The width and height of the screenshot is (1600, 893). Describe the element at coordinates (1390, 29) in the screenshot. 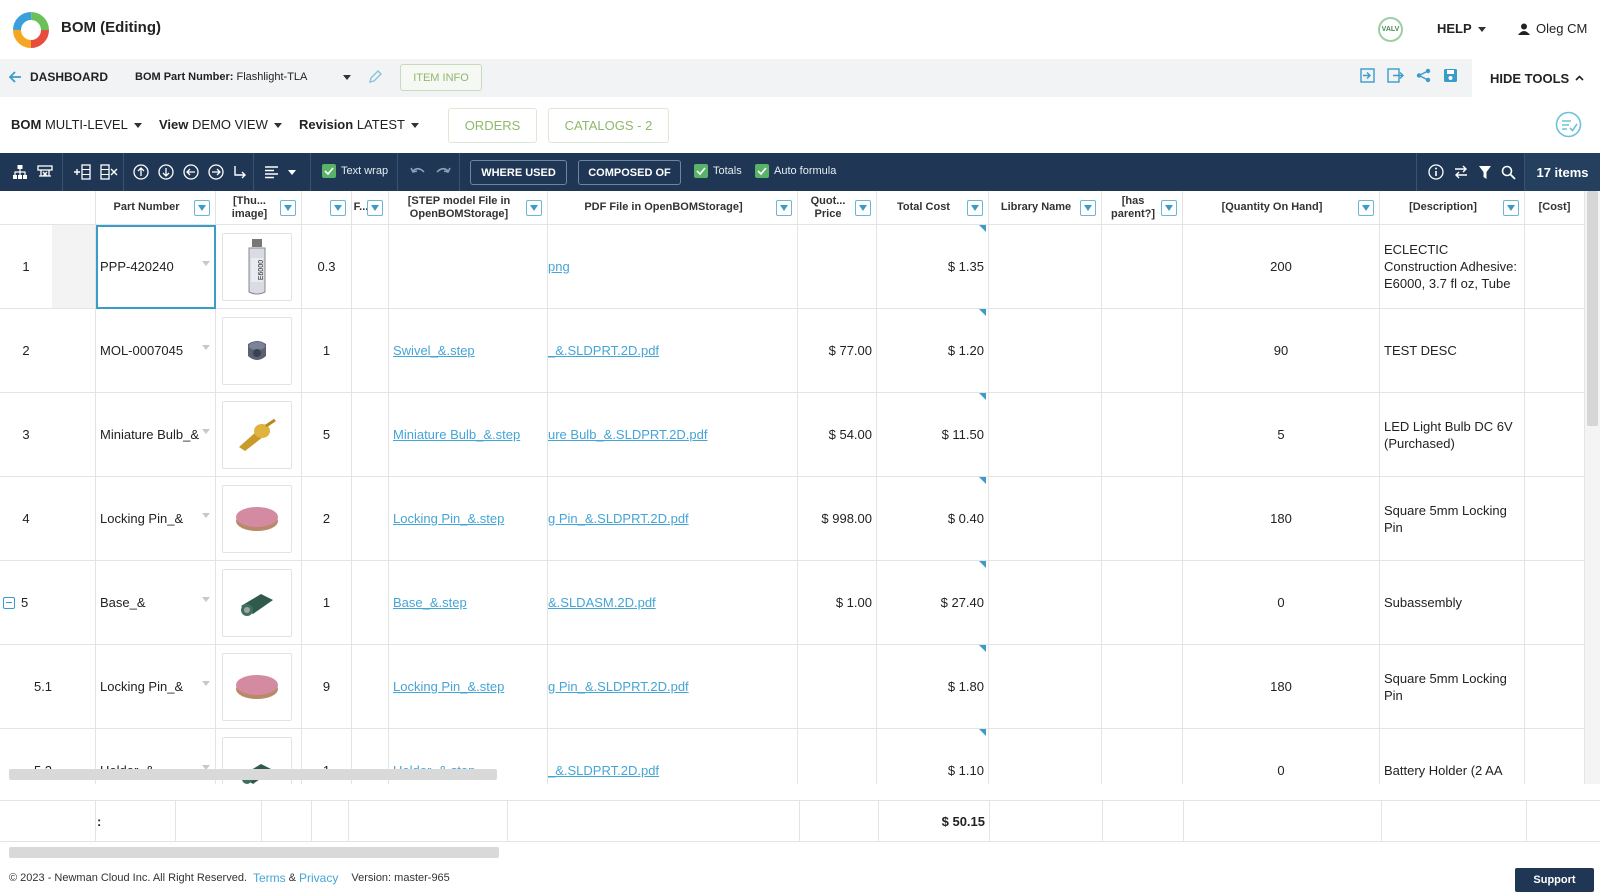

I see `valv-badge: VALV` at that location.